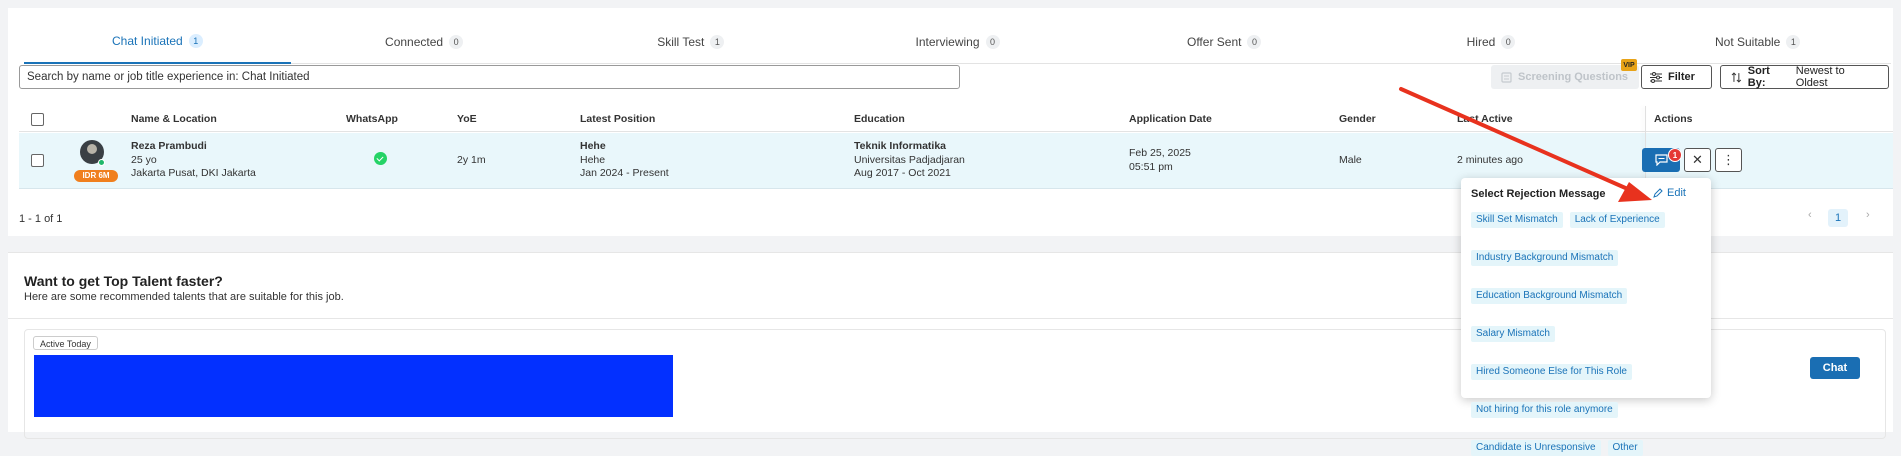 This screenshot has height=456, width=1901. What do you see at coordinates (1513, 334) in the screenshot?
I see `rejection-option: Salary Mismatch` at bounding box center [1513, 334].